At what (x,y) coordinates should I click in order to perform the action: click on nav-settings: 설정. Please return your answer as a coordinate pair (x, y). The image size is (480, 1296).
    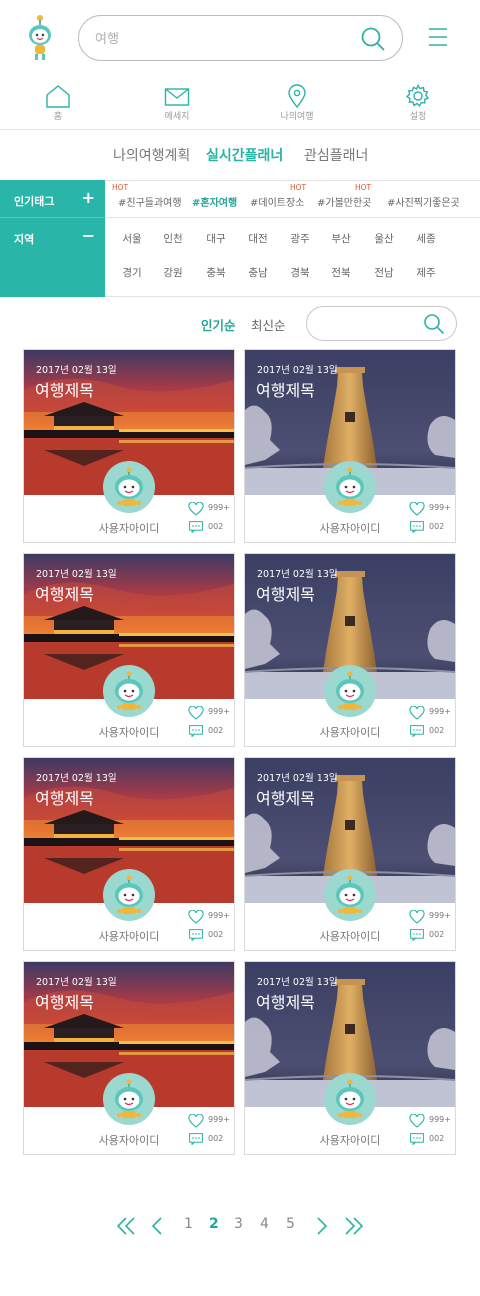
    Looking at the image, I should click on (418, 106).